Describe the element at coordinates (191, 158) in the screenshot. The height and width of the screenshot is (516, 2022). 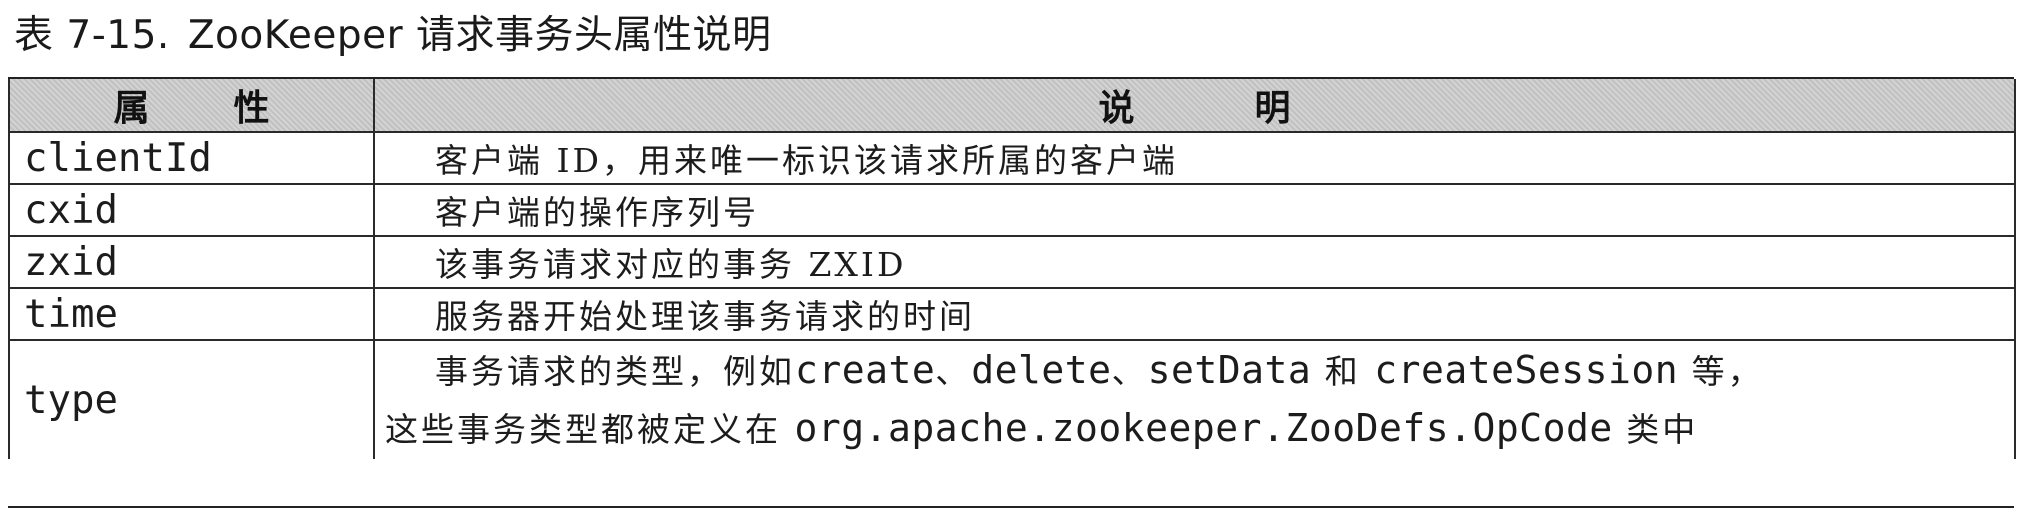
I see `row-attribute: clientId` at that location.